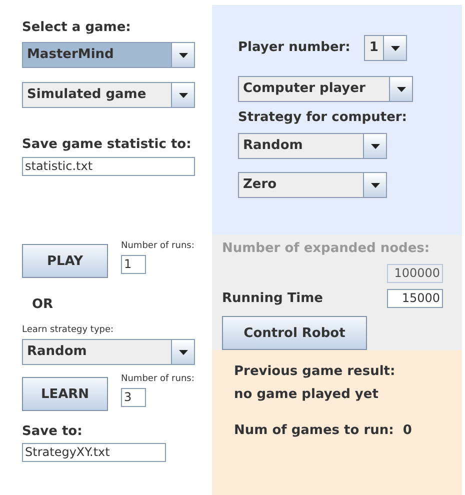  What do you see at coordinates (325, 89) in the screenshot?
I see `player-type-dropdown: Computer player` at bounding box center [325, 89].